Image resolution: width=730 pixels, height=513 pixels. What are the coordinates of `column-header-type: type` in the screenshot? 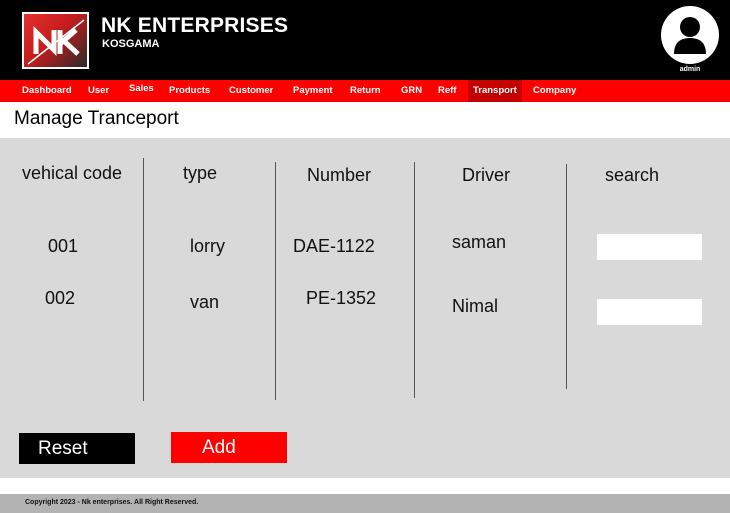 It's located at (200, 173).